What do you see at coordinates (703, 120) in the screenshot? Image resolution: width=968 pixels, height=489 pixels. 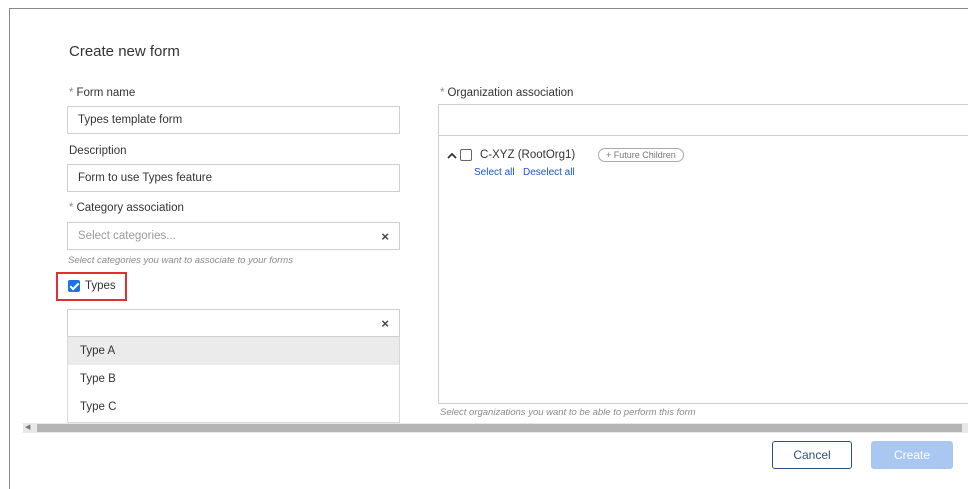 I see `organization-search-input` at bounding box center [703, 120].